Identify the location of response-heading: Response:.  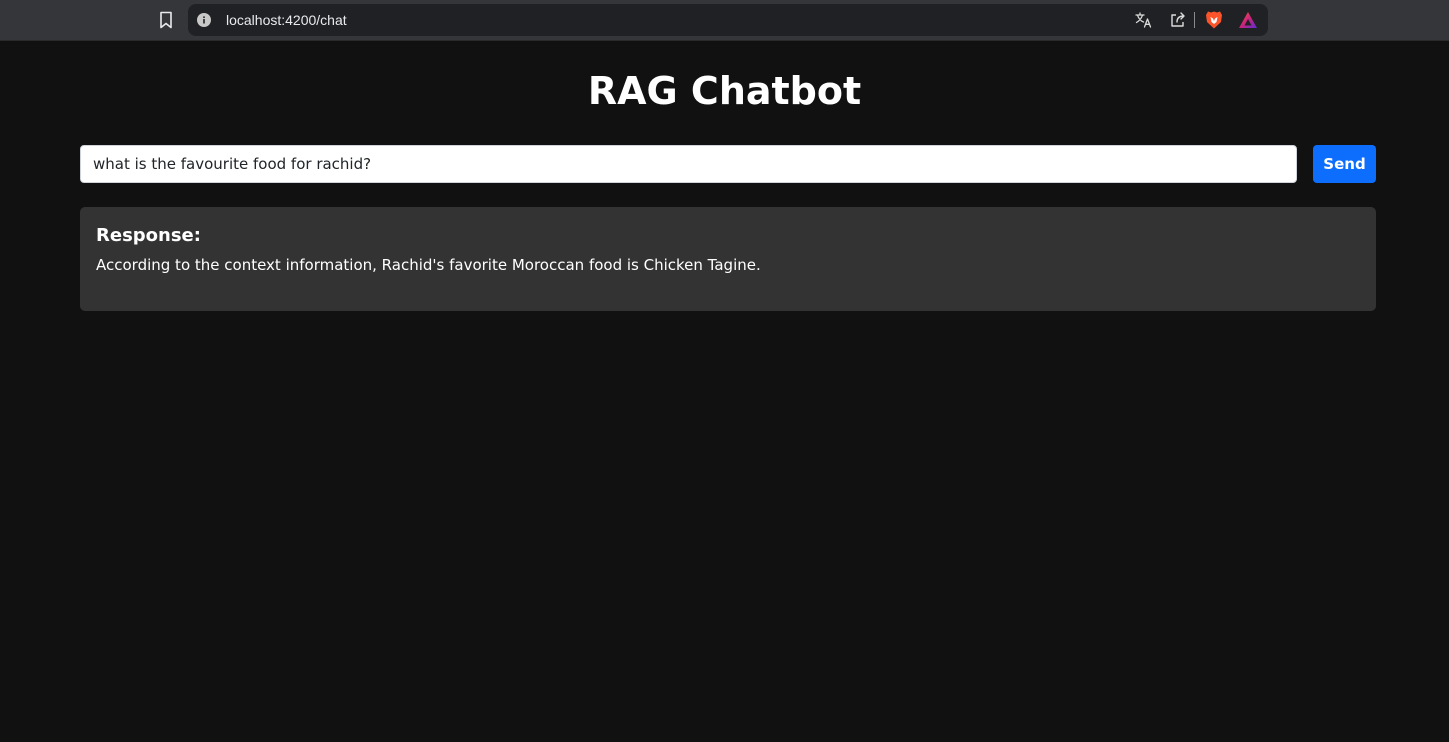
(148, 235).